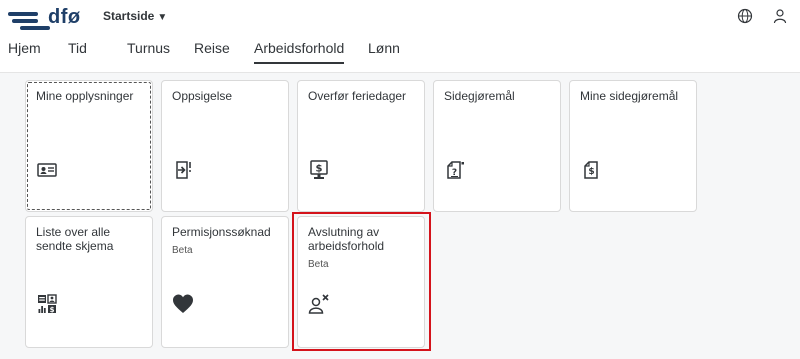 The image size is (800, 359). What do you see at coordinates (629, 96) in the screenshot?
I see `tile-title: Mine sidegjøremål` at bounding box center [629, 96].